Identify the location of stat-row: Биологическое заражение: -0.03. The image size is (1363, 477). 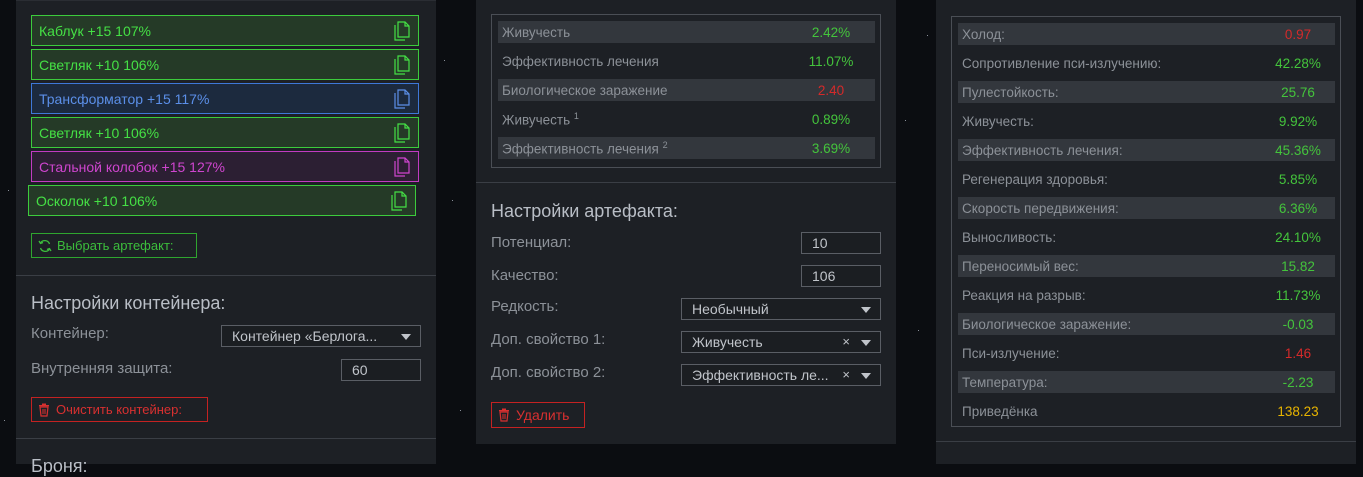
(1146, 324).